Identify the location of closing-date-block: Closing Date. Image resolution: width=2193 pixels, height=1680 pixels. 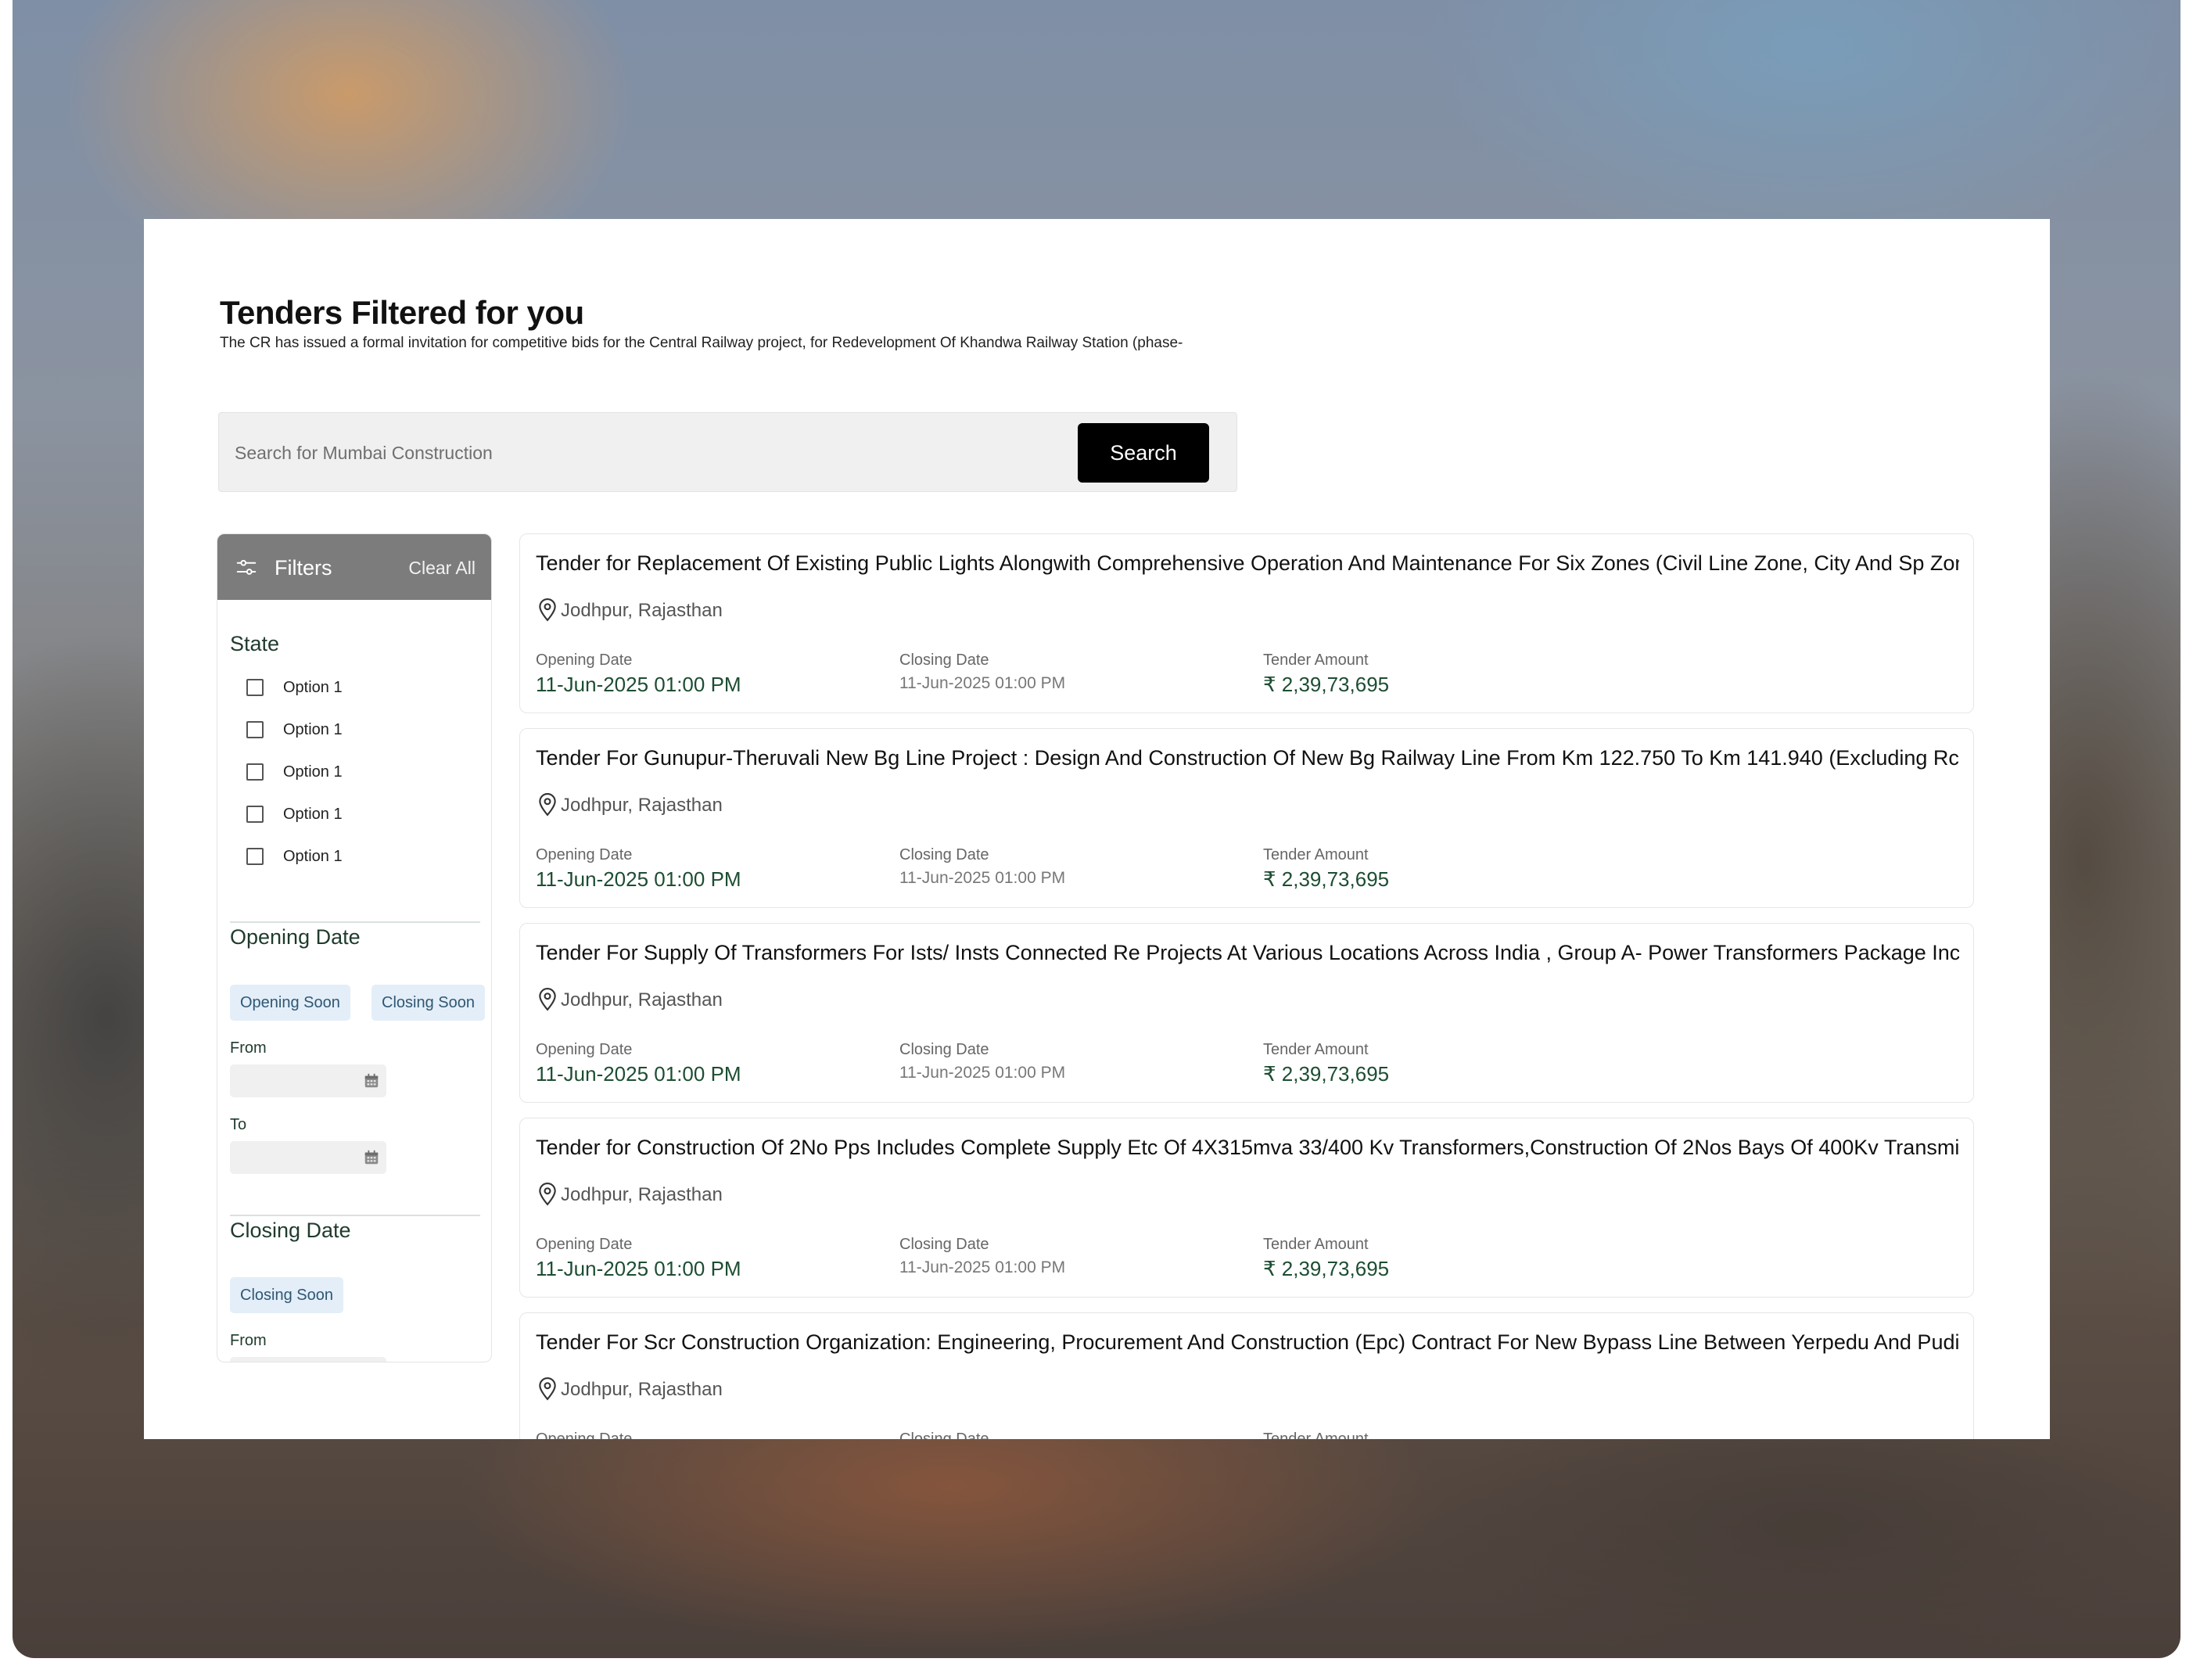
(944, 1435).